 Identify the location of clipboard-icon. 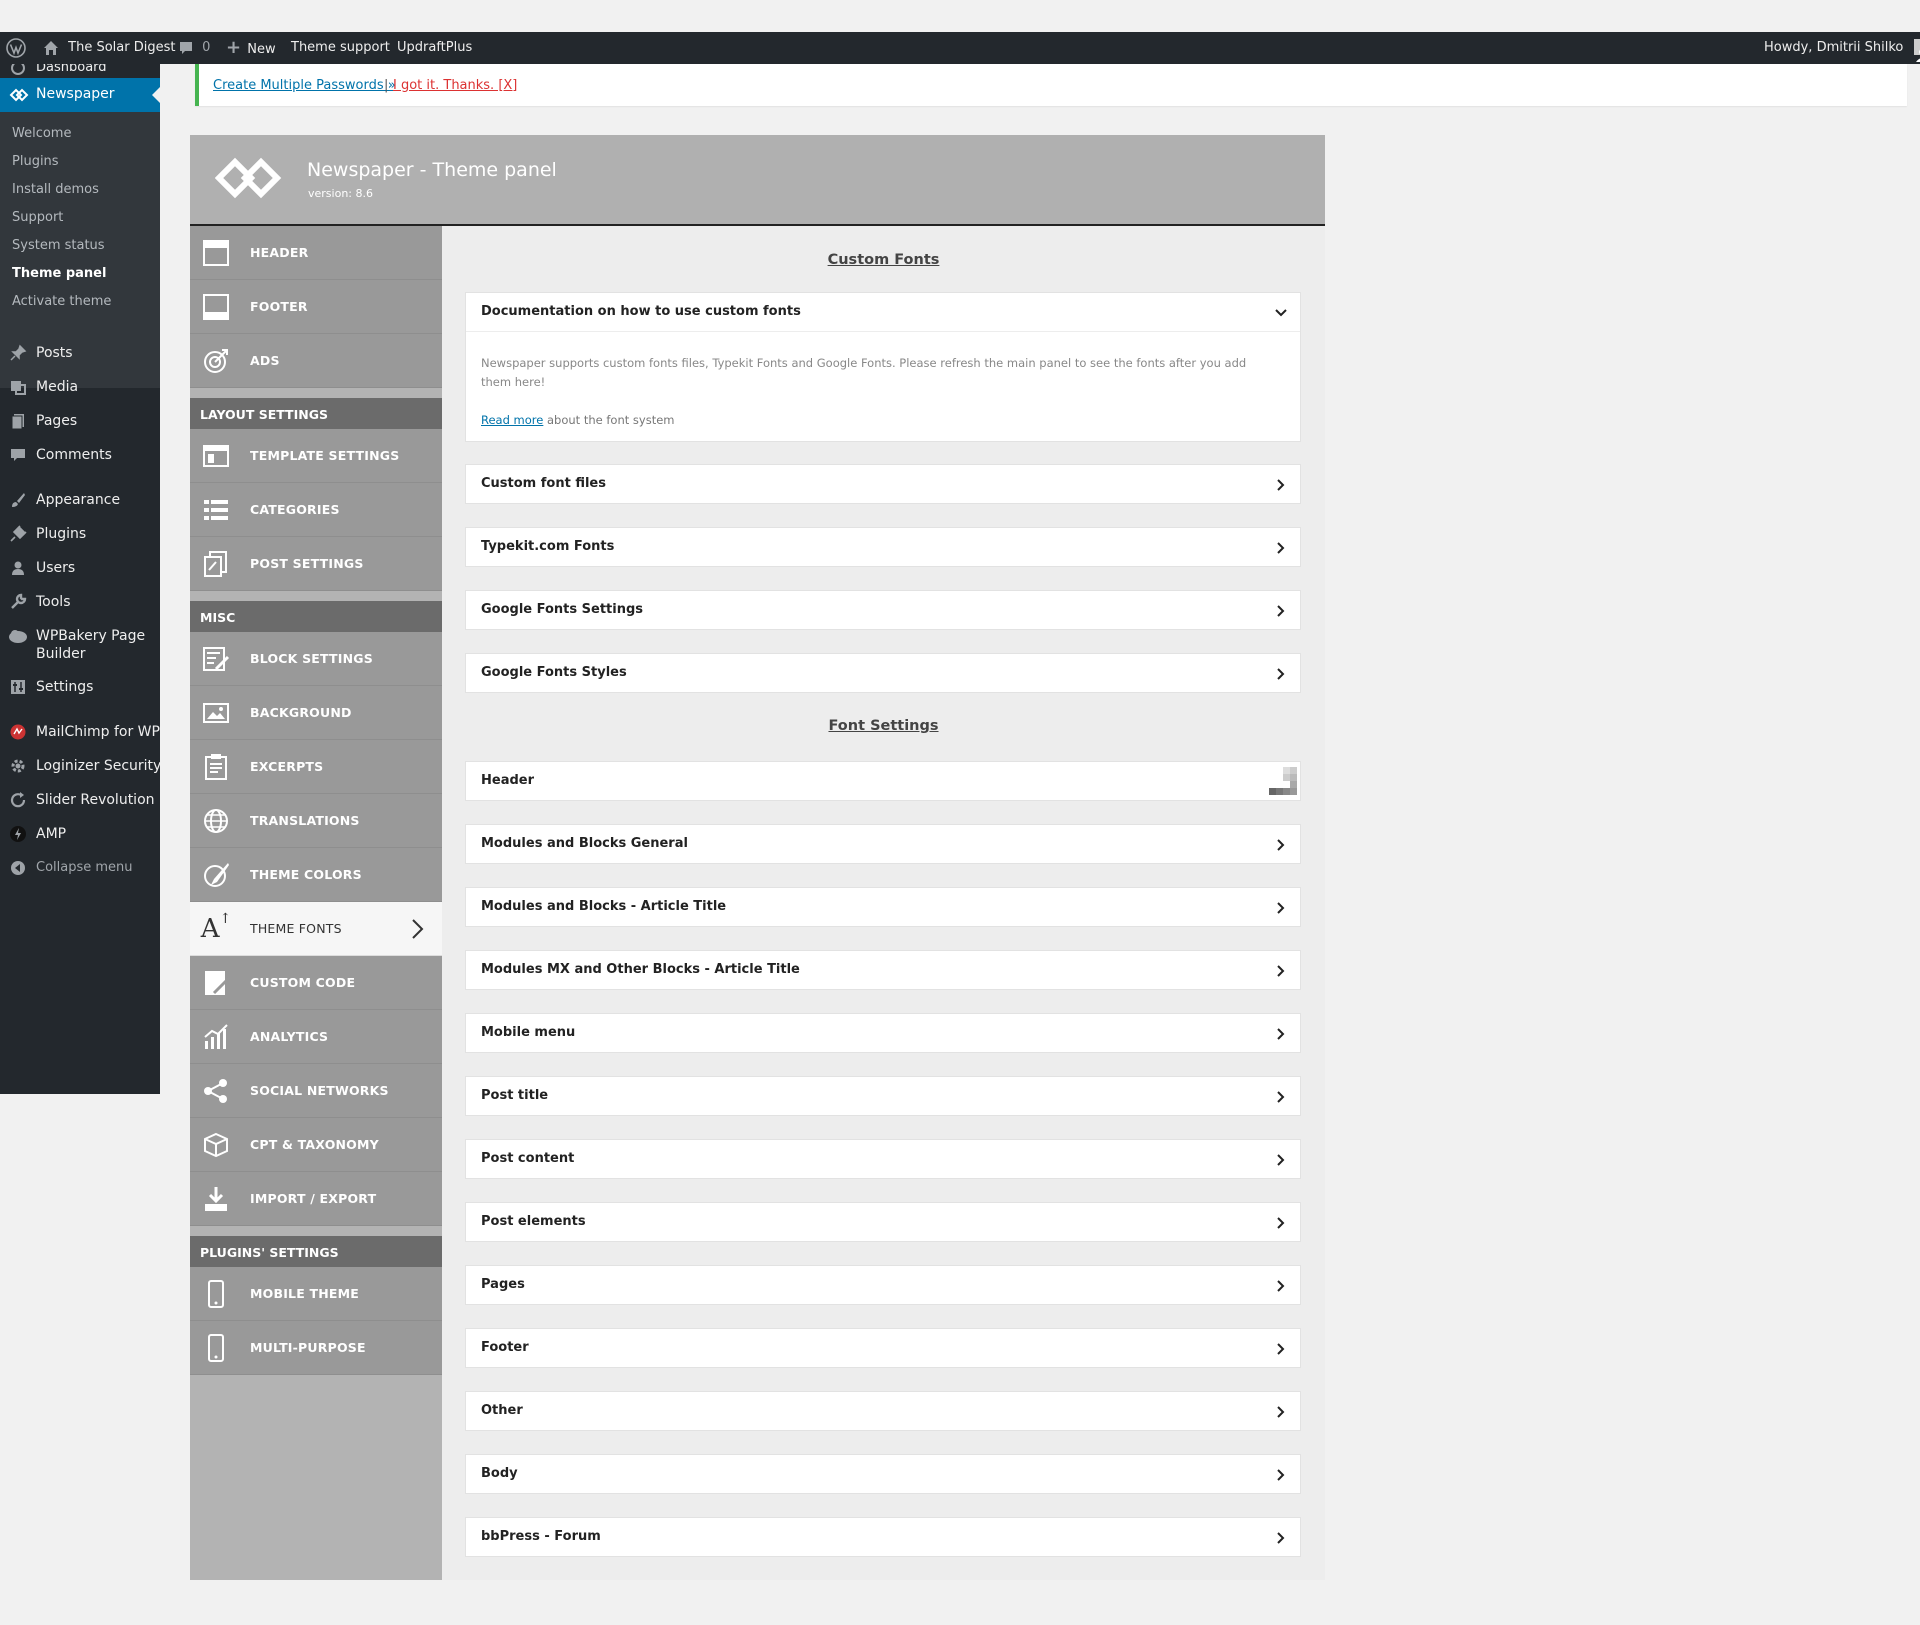
(216, 767).